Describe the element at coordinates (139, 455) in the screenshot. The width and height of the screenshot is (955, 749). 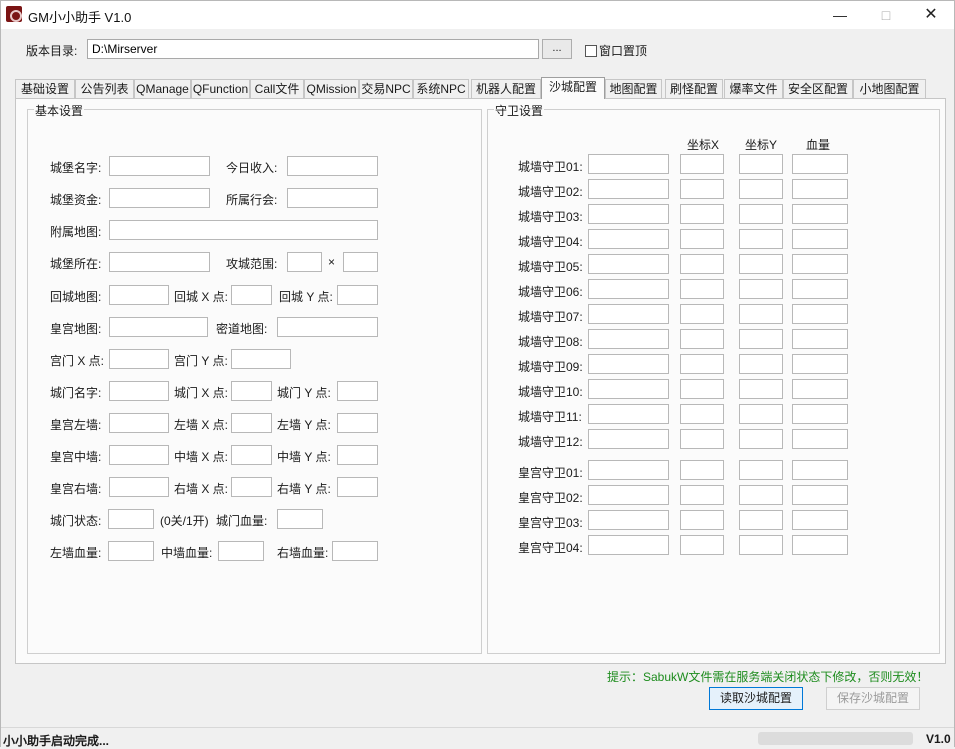
I see `input-palace-mid-wall` at that location.